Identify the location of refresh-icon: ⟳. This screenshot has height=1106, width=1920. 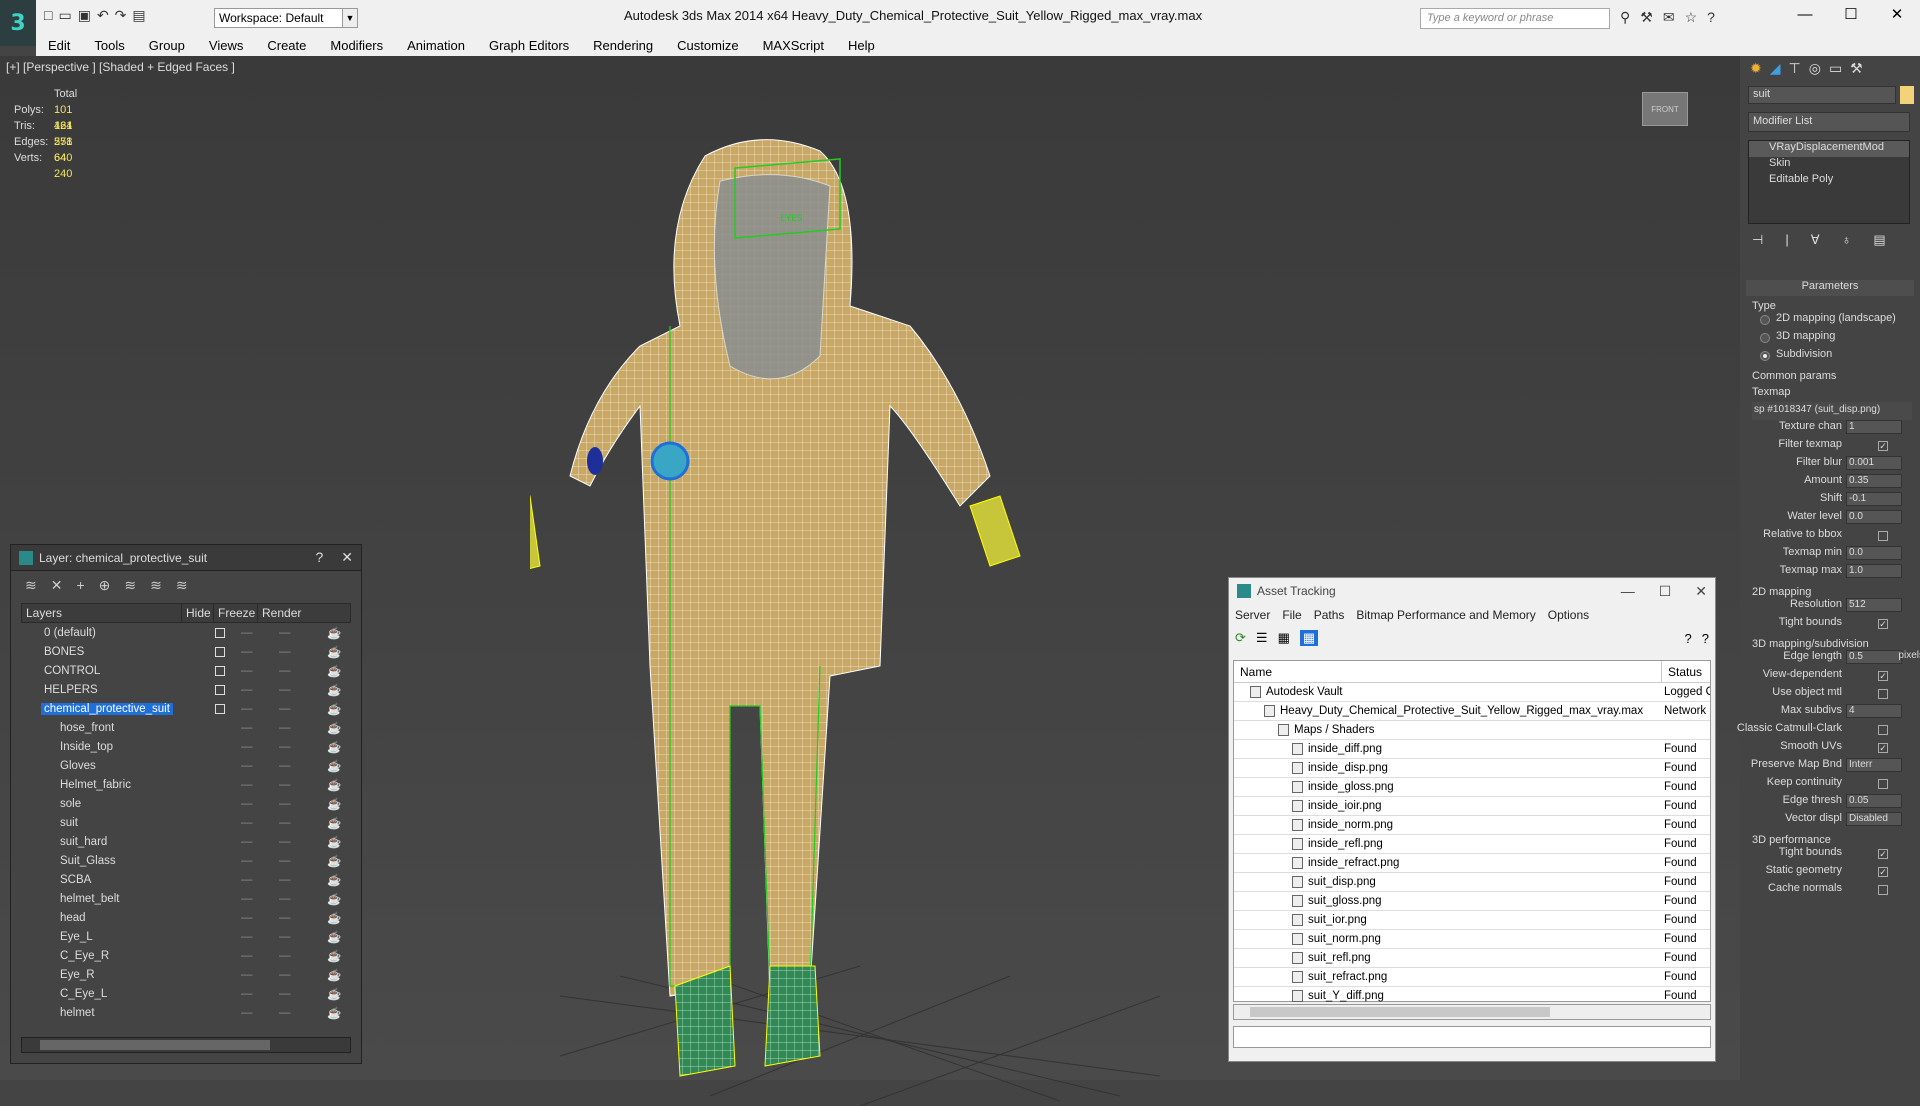
(1240, 638).